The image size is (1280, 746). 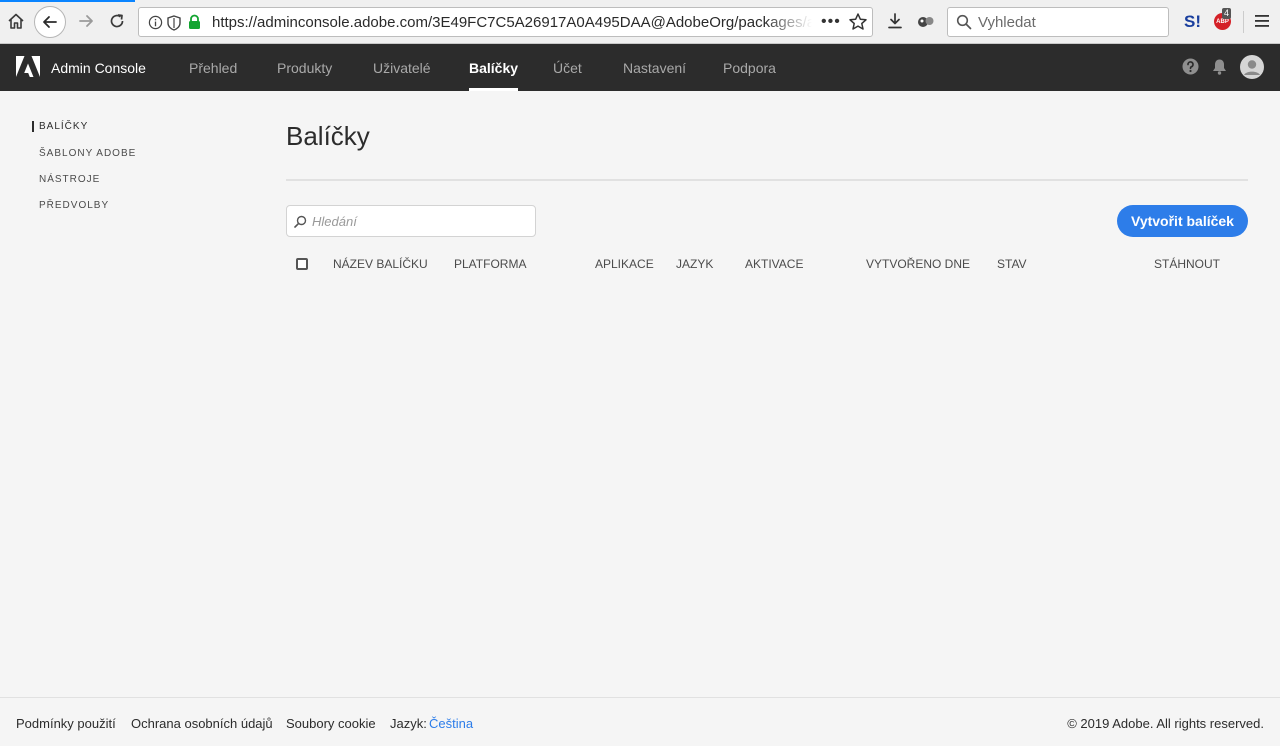 What do you see at coordinates (1165, 723) in the screenshot?
I see `footer-copyright: © 2019 Adobe. All rights reserved.` at bounding box center [1165, 723].